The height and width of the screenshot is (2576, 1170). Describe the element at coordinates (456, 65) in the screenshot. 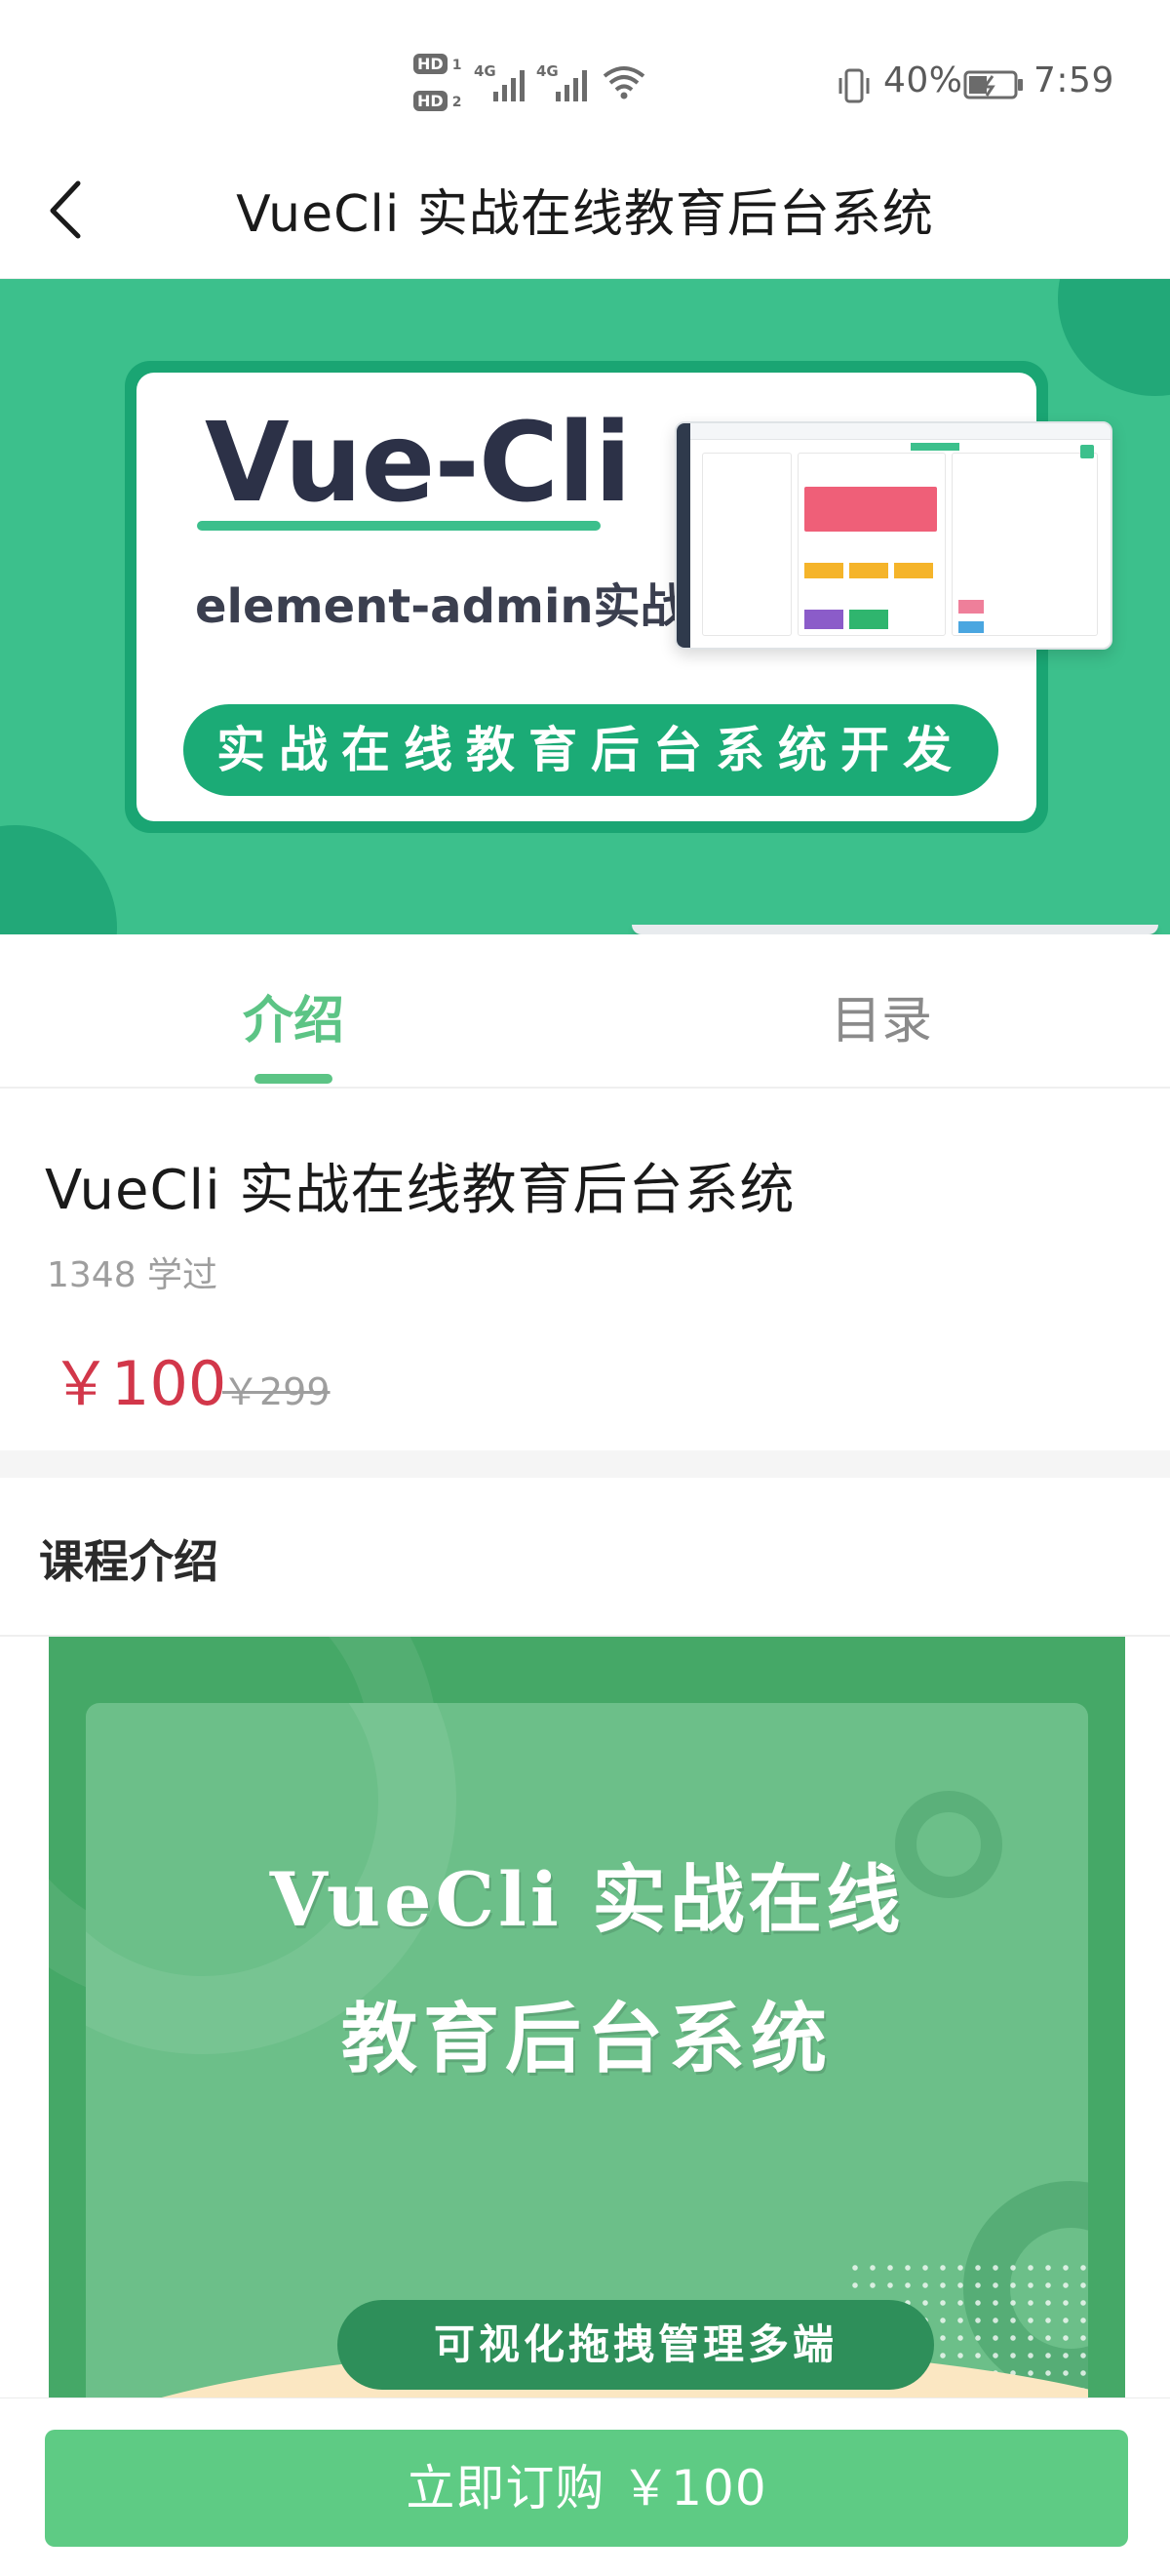

I see `hd1-sub: 1` at that location.